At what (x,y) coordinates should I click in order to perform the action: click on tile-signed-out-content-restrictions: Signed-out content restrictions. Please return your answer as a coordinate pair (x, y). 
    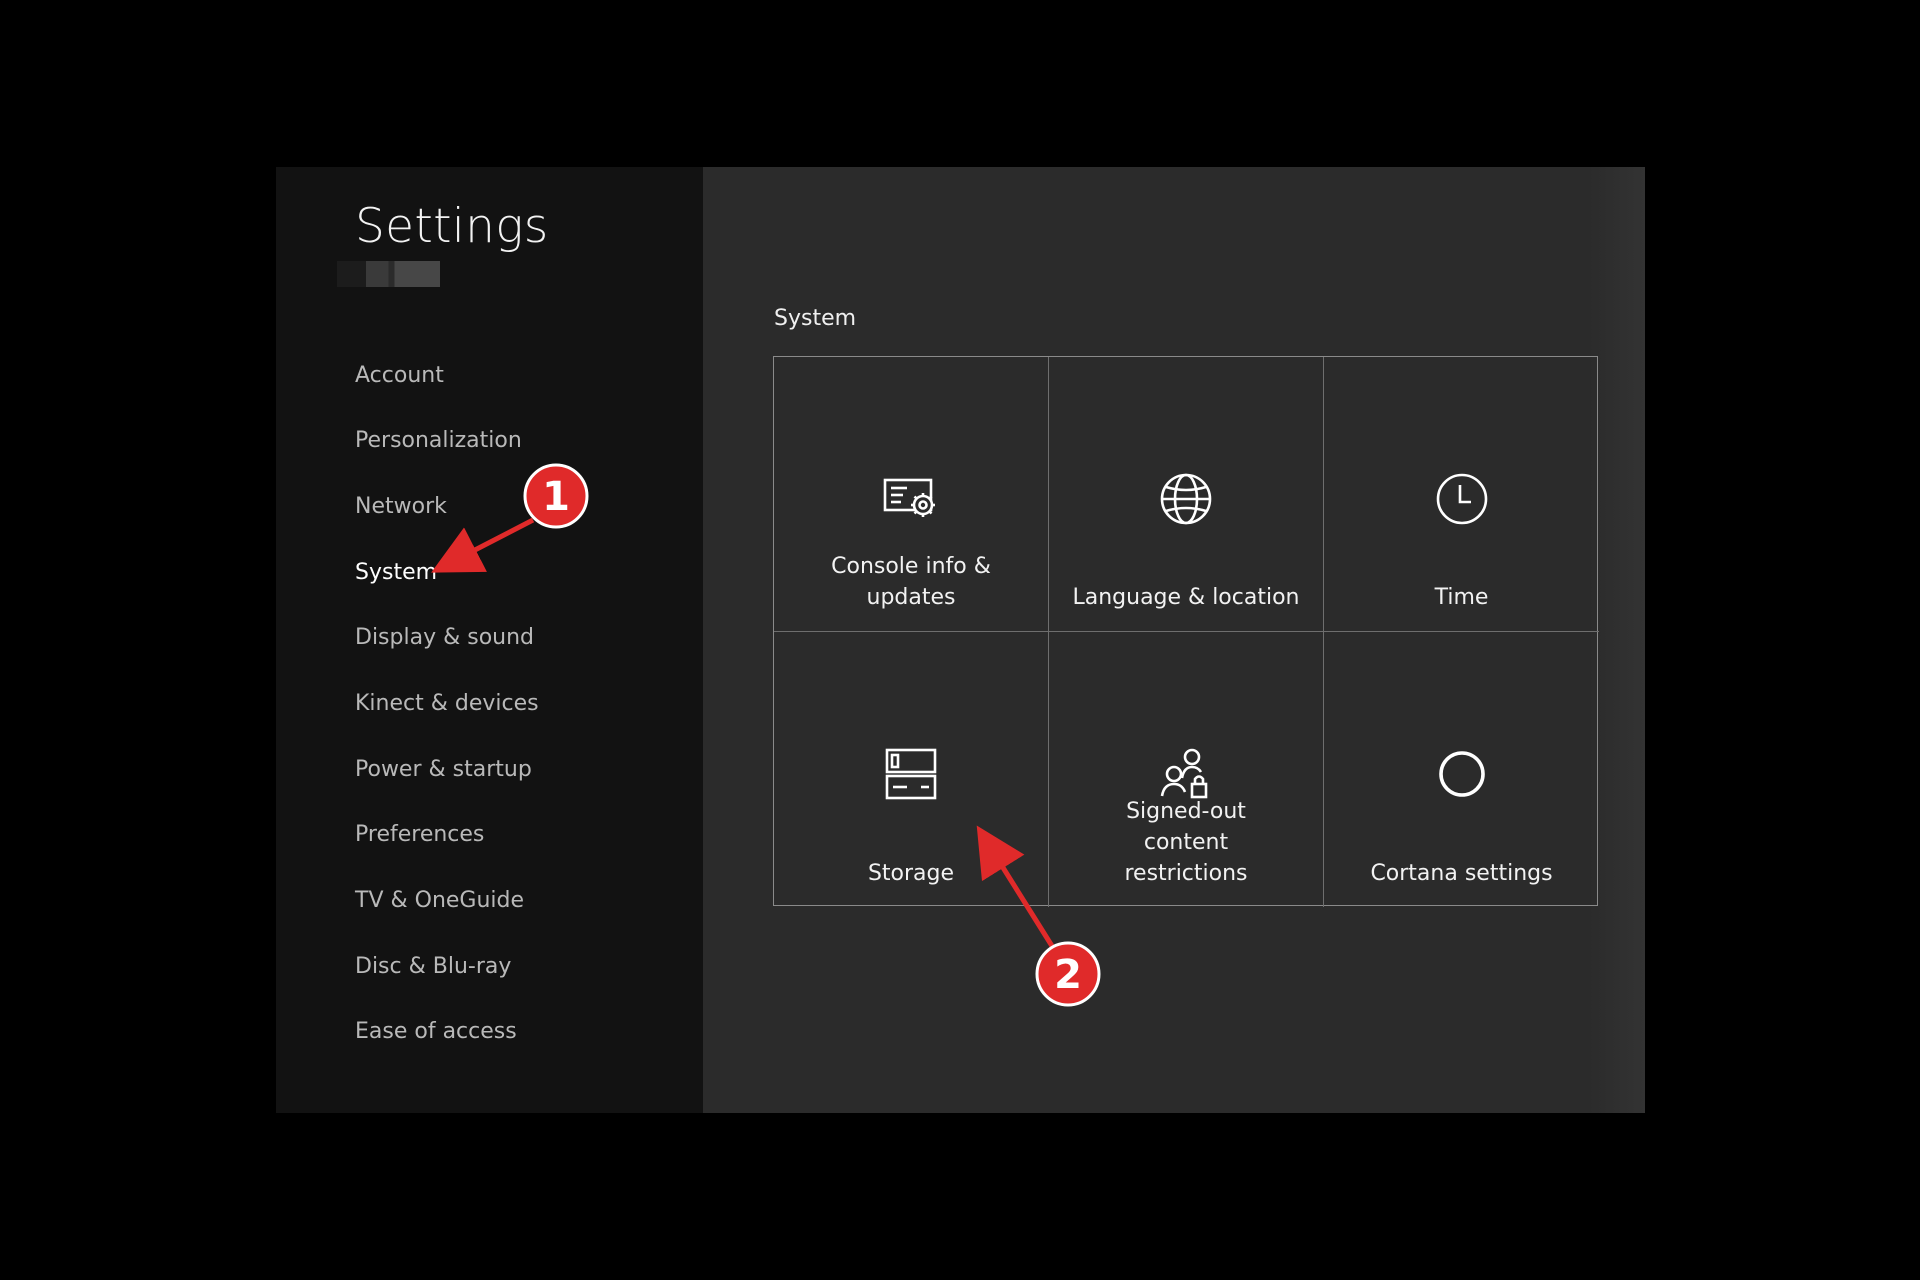
    Looking at the image, I should click on (1186, 769).